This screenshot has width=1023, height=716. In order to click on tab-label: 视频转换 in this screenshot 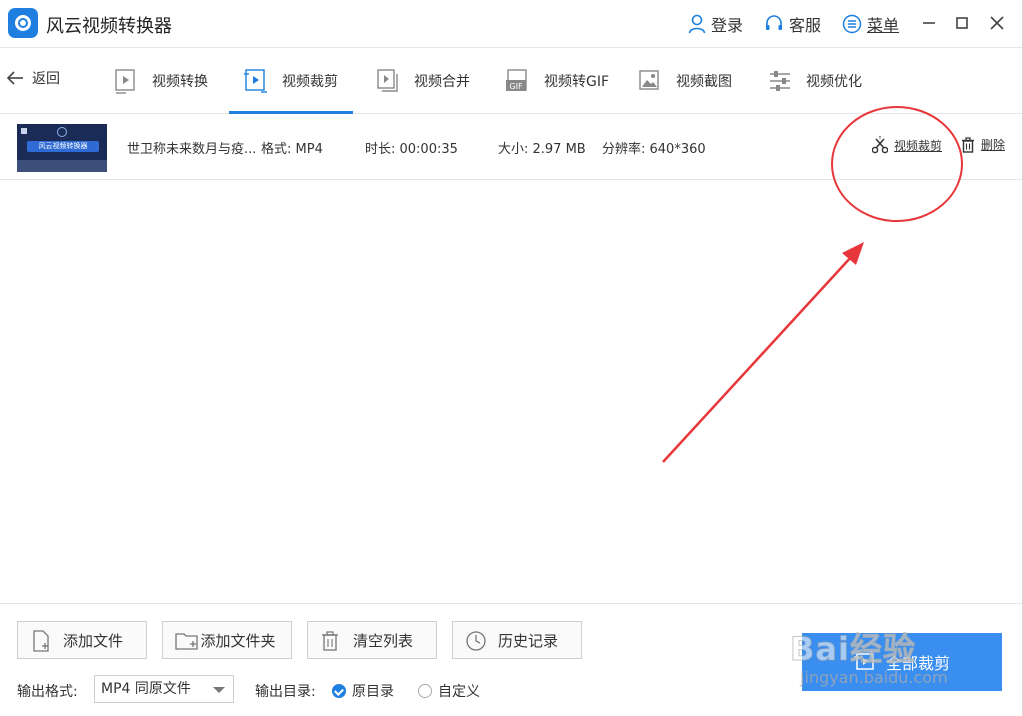, I will do `click(180, 82)`.